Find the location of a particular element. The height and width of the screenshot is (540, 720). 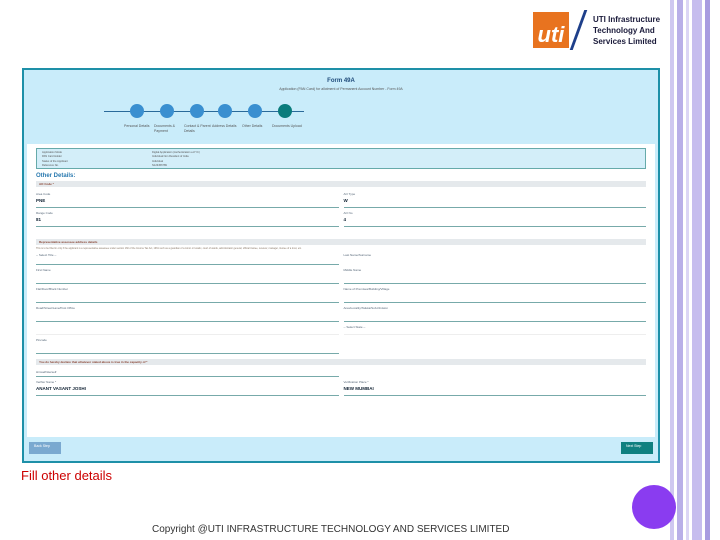

step-documents-payment: Documents & Payment is located at coordinates (170, 119).